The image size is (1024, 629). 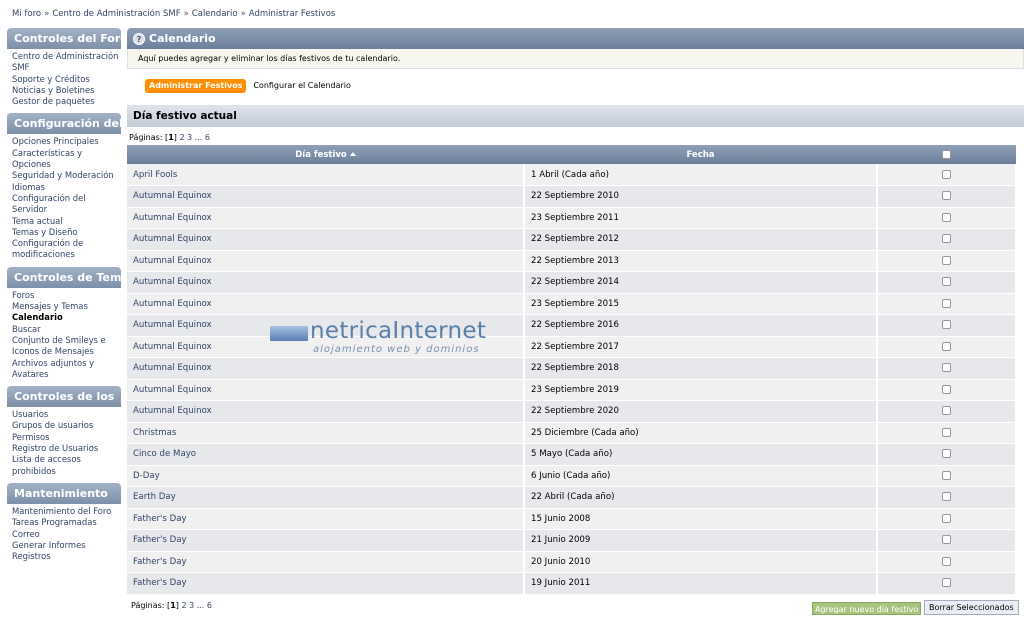 I want to click on sidebar-item: Usuarios, so click(x=66, y=414).